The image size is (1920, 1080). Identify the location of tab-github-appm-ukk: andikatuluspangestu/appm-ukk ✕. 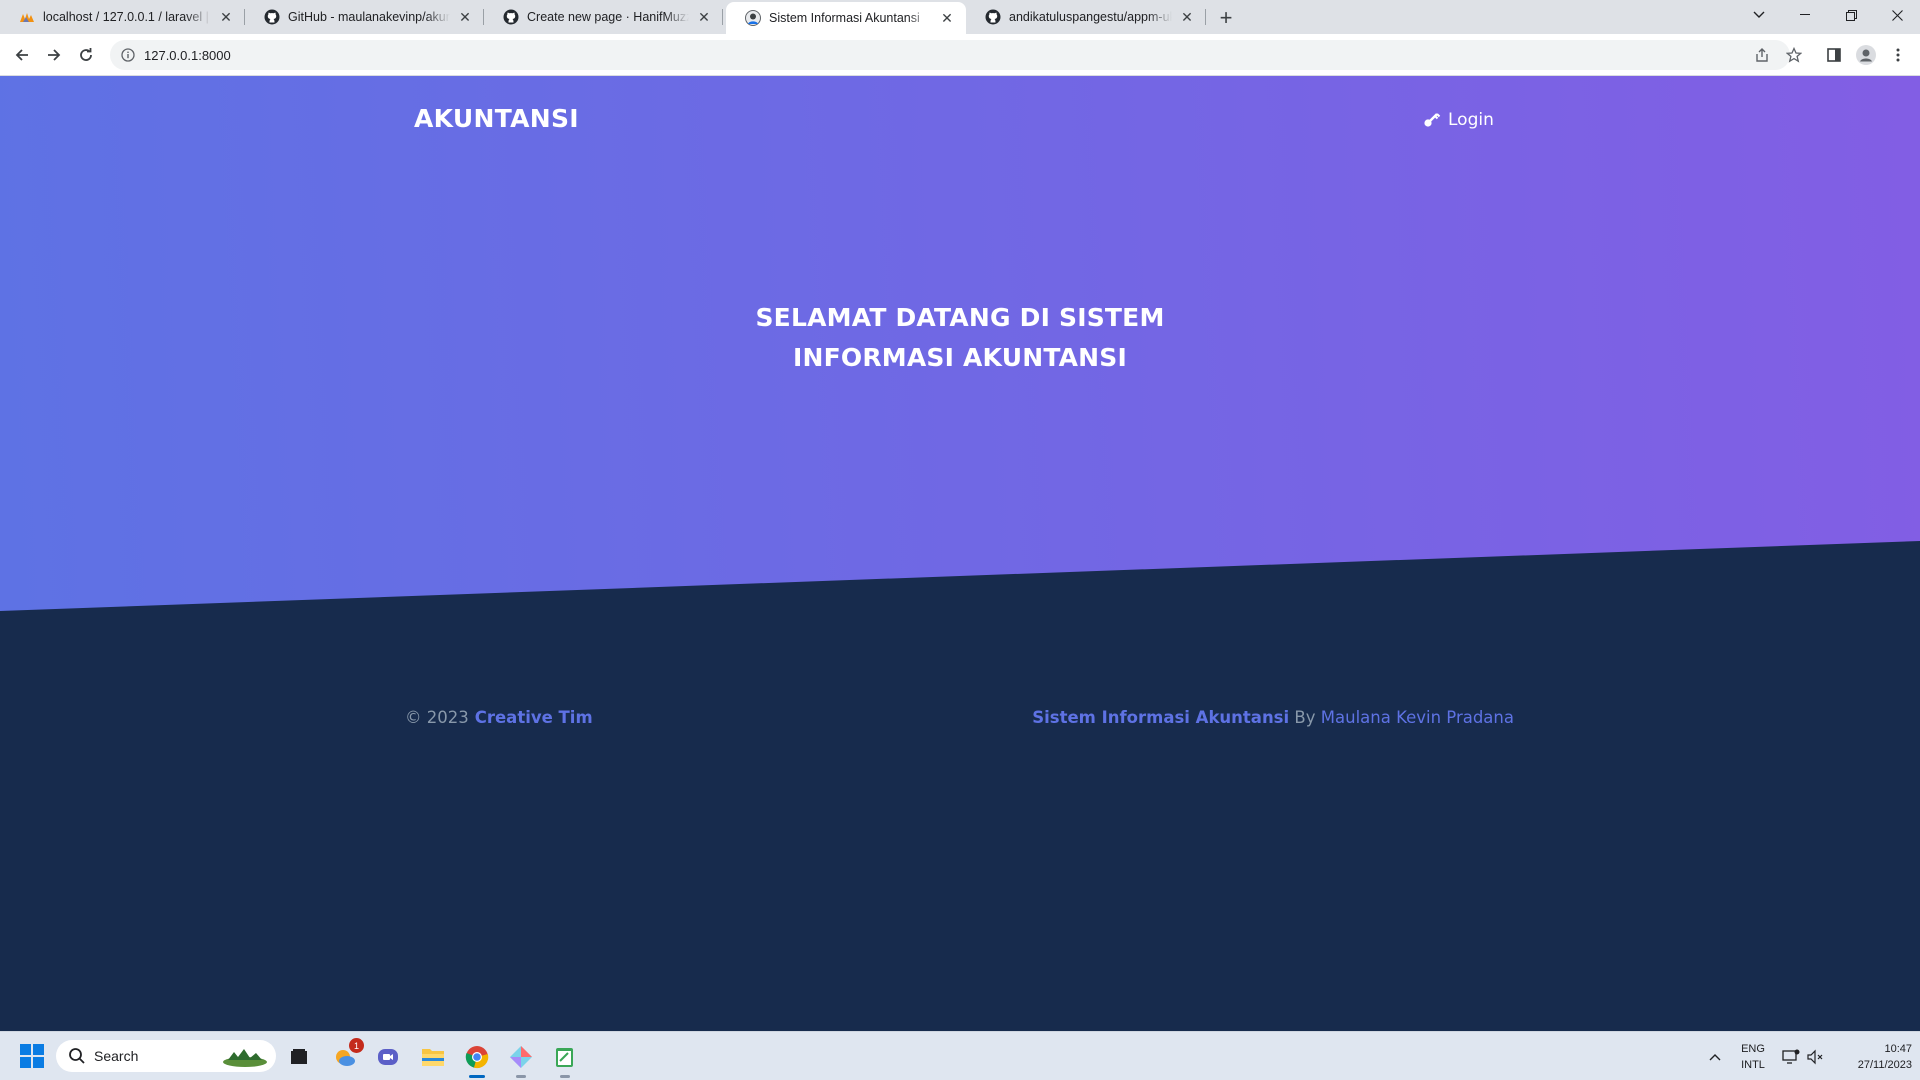
(1086, 17).